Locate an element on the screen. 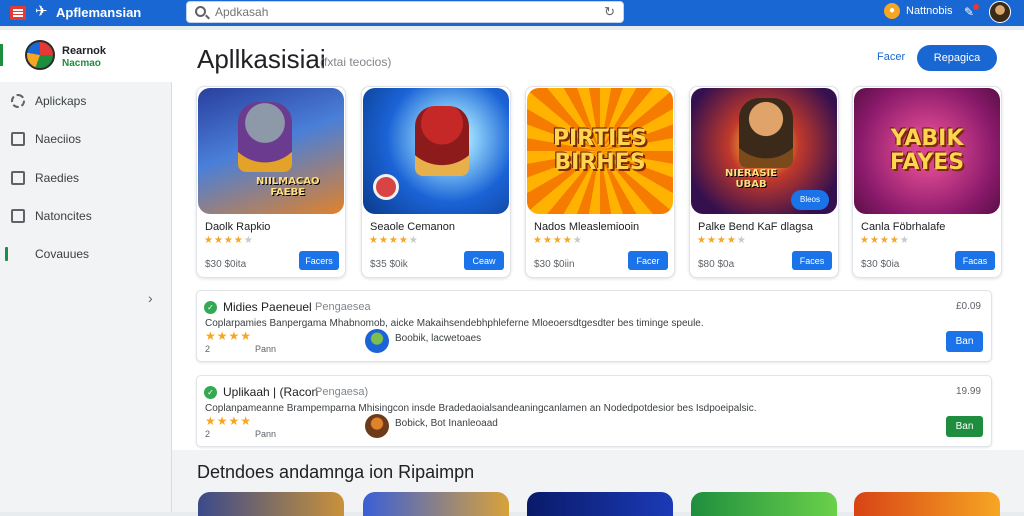 The width and height of the screenshot is (1024, 516). art-text: NIERASIE is located at coordinates (751, 173).